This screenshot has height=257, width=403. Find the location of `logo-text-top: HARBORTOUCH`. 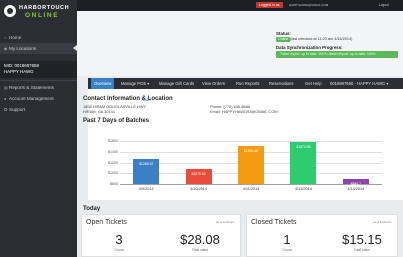

logo-text-top: HARBORTOUCH is located at coordinates (44, 8).